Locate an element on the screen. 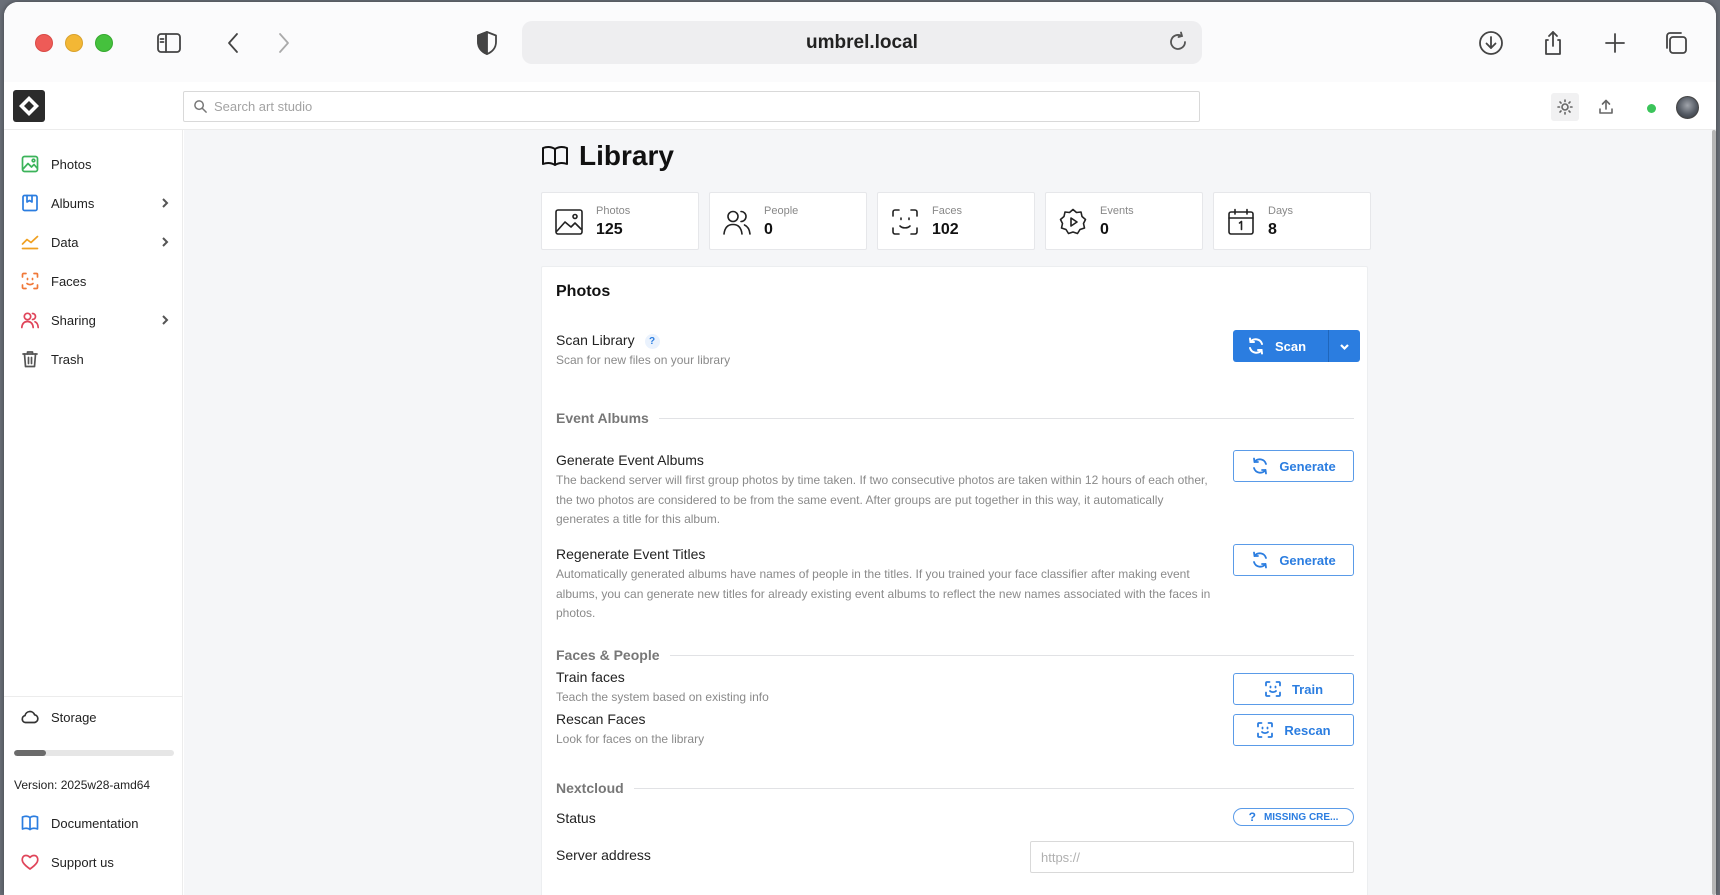  book-open-icon is located at coordinates (555, 155).